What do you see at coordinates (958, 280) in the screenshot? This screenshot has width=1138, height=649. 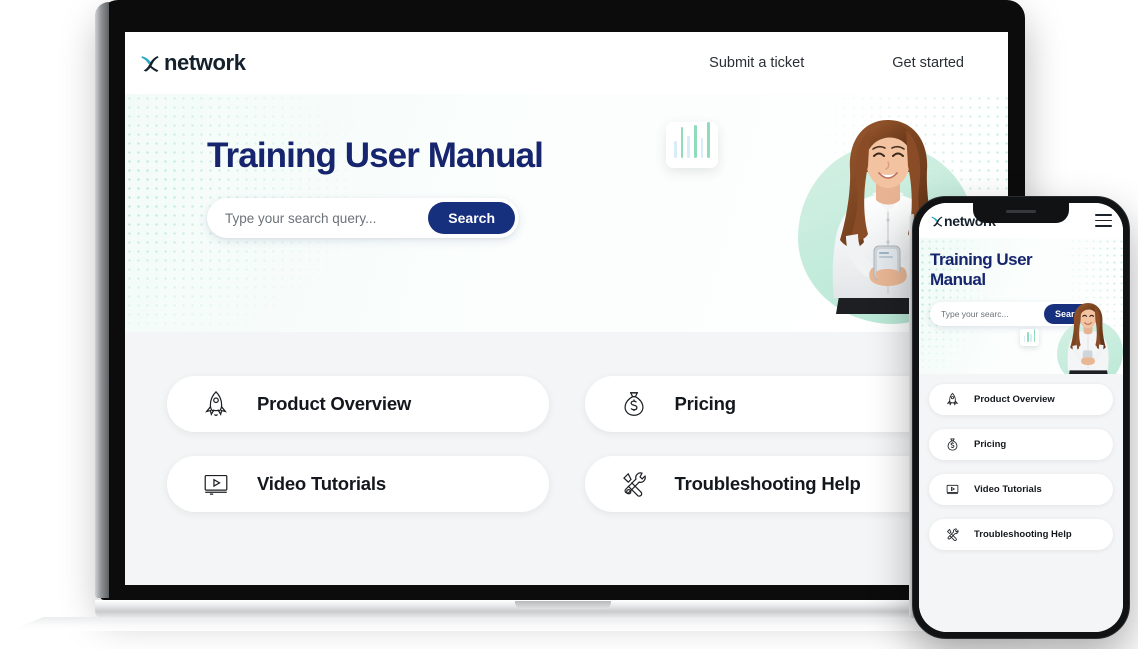 I see `title-line-2: Manual` at bounding box center [958, 280].